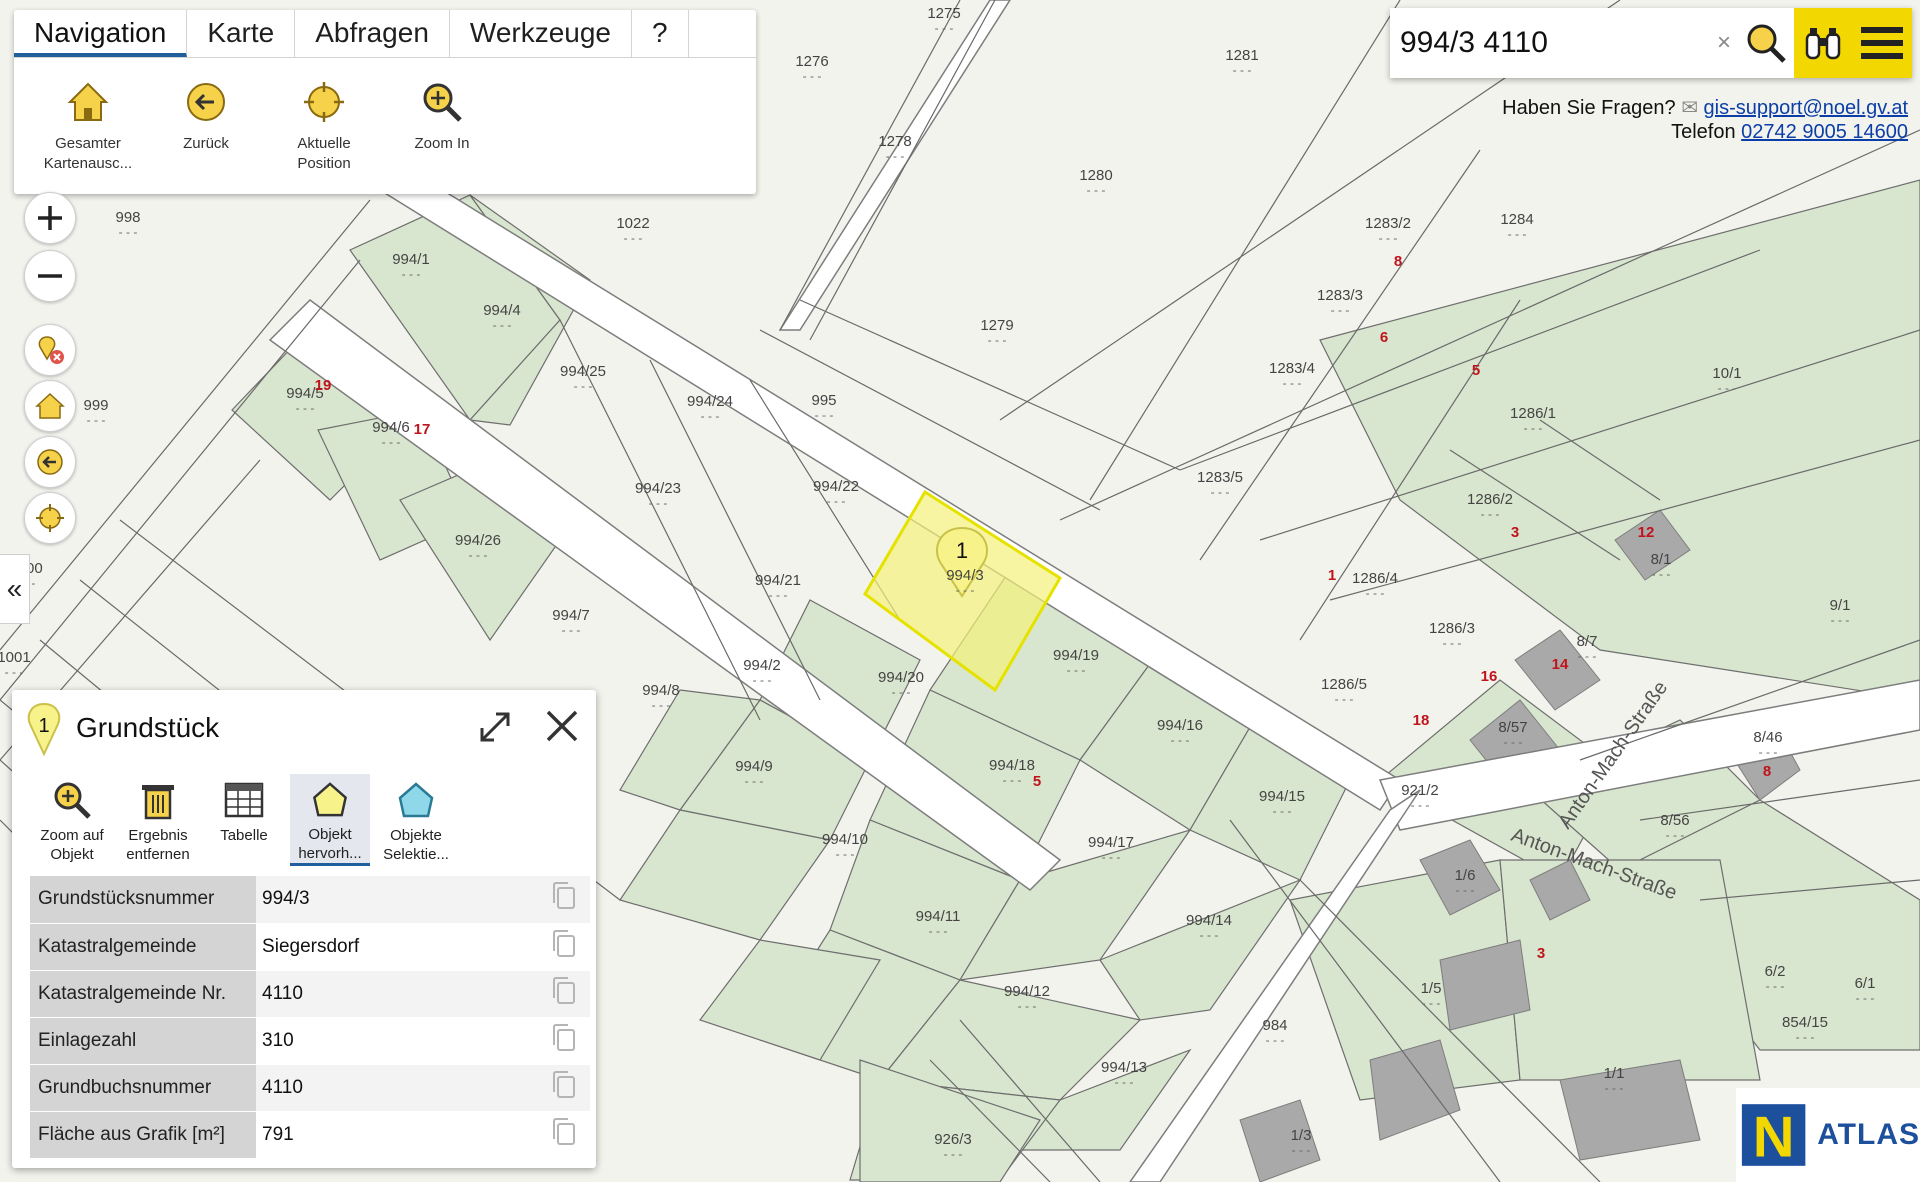 This screenshot has width=1920, height=1182. I want to click on parcel-number-label: 1281, so click(1241, 55).